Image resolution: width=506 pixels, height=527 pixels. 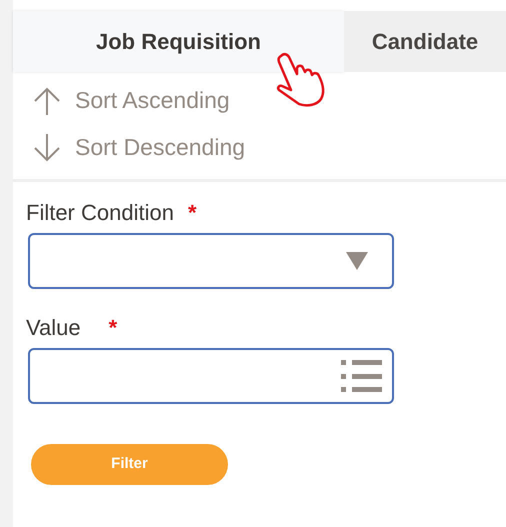 What do you see at coordinates (100, 213) in the screenshot?
I see `field-label: Filter Condition` at bounding box center [100, 213].